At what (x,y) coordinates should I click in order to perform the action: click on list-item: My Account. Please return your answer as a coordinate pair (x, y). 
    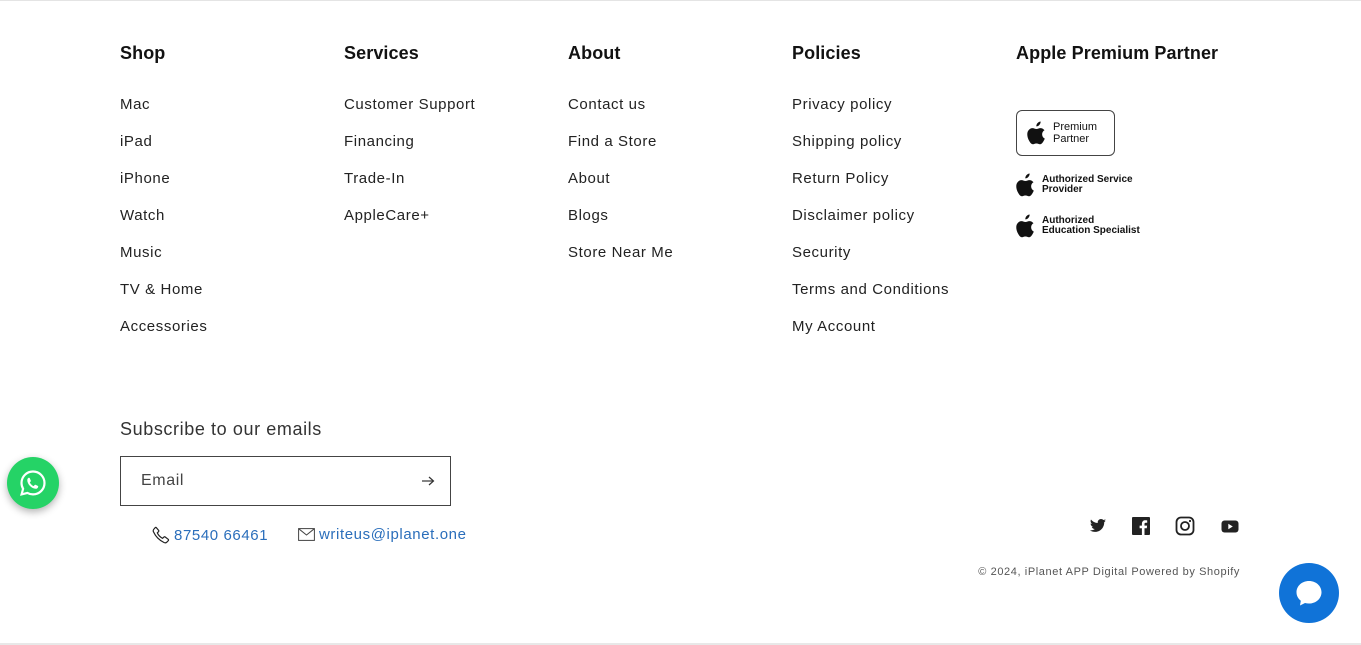
    Looking at the image, I should click on (870, 336).